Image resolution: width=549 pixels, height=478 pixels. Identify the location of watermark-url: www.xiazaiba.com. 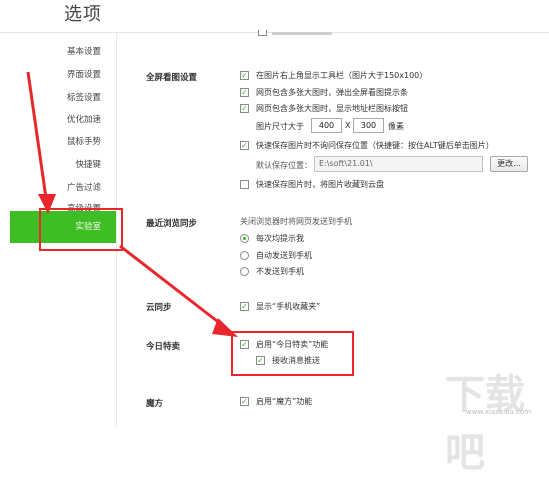
(498, 412).